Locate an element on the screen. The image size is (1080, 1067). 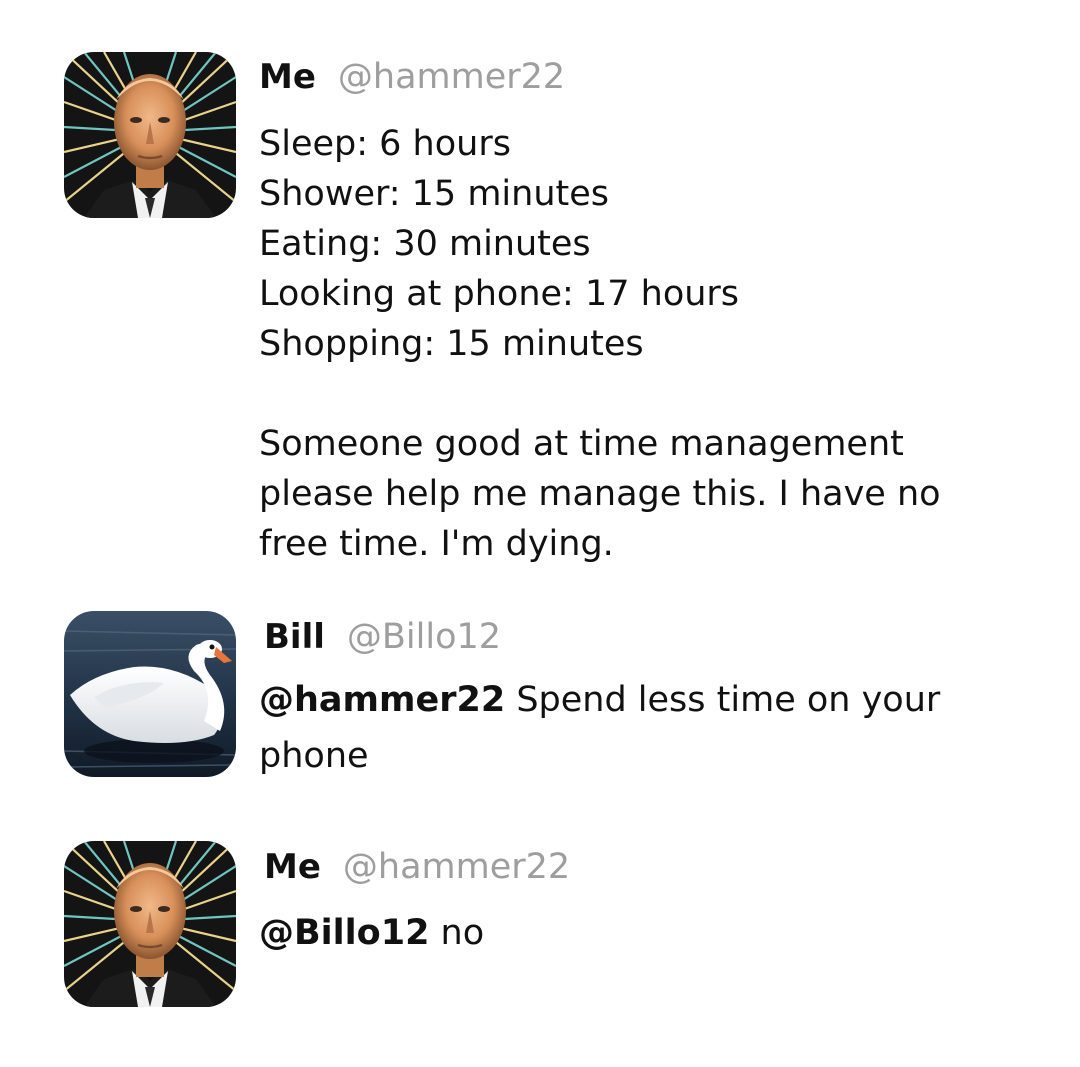
post-header: Bill @Billo12 is located at coordinates (382, 637).